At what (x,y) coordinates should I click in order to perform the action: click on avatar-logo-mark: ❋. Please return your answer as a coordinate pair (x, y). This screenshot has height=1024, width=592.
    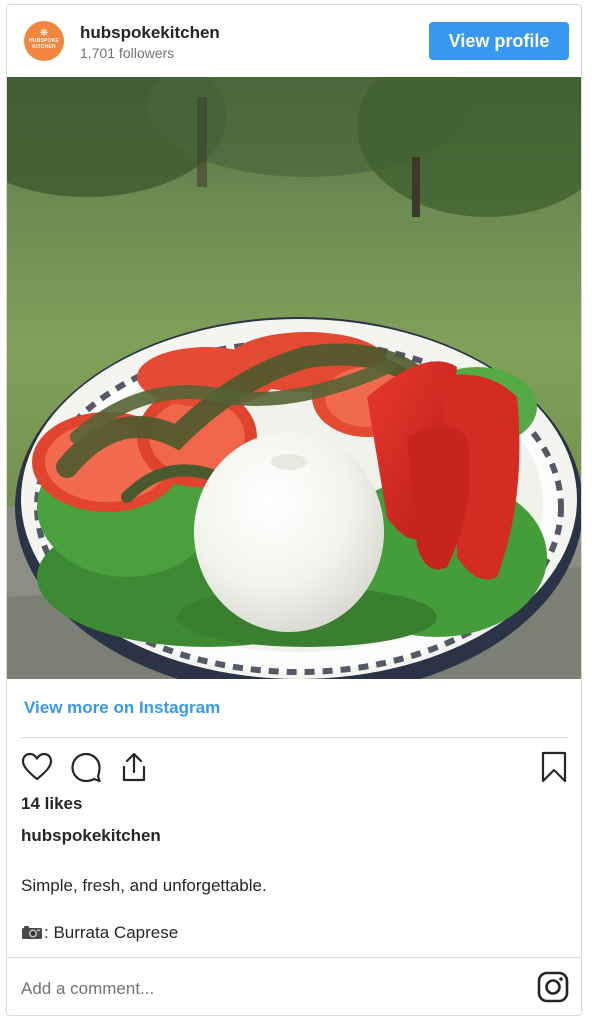
    Looking at the image, I should click on (44, 33).